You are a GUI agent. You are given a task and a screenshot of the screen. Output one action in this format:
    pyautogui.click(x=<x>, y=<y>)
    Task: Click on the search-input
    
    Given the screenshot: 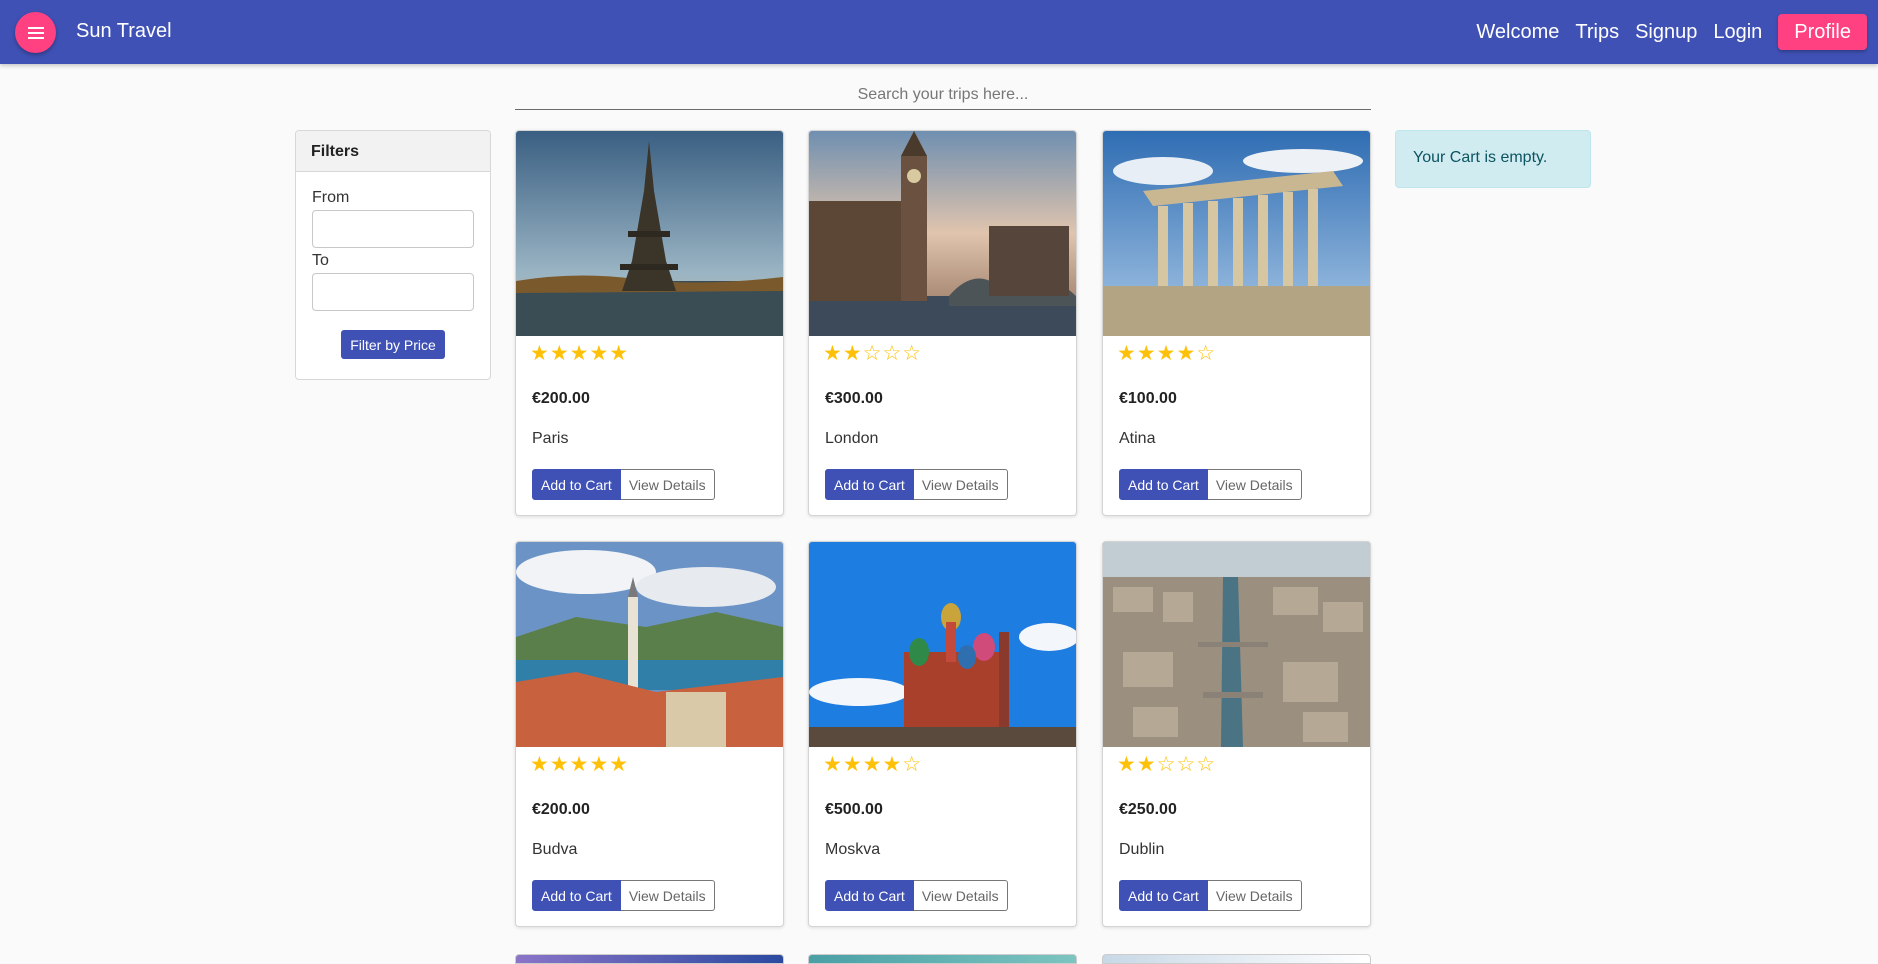 What is the action you would take?
    pyautogui.click(x=943, y=95)
    